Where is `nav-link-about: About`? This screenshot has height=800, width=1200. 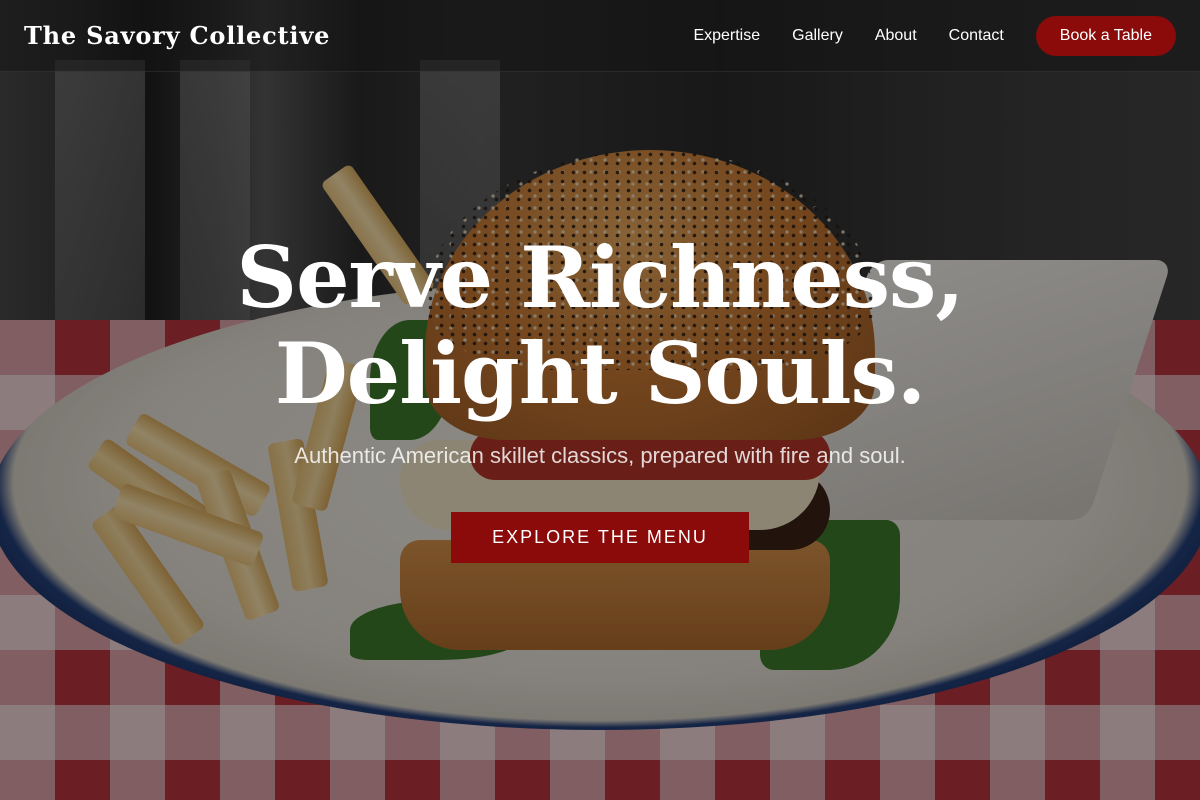
nav-link-about: About is located at coordinates (896, 36).